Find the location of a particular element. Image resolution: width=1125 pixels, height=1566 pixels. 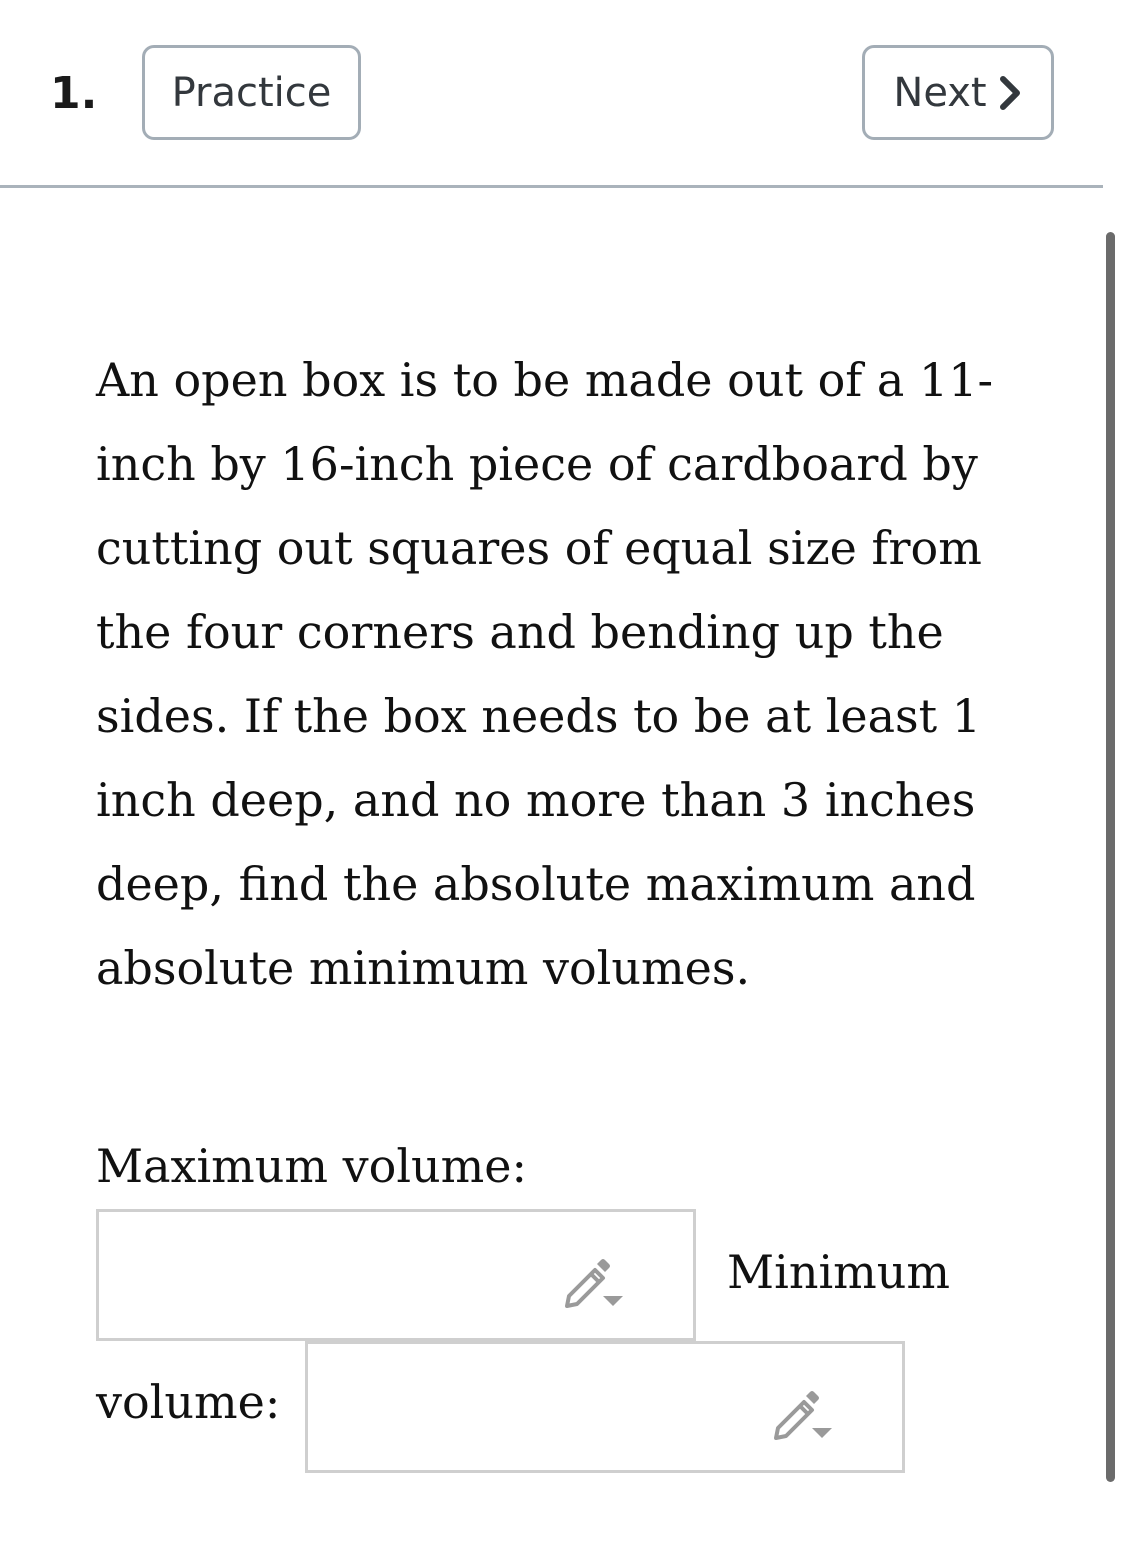

question-number: 1. is located at coordinates (74, 93).